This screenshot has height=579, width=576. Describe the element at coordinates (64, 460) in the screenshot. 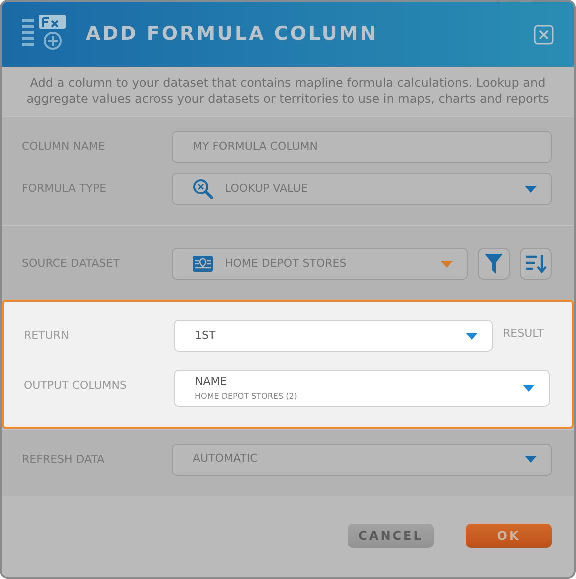

I see `field-label: REFRESH DATA` at that location.